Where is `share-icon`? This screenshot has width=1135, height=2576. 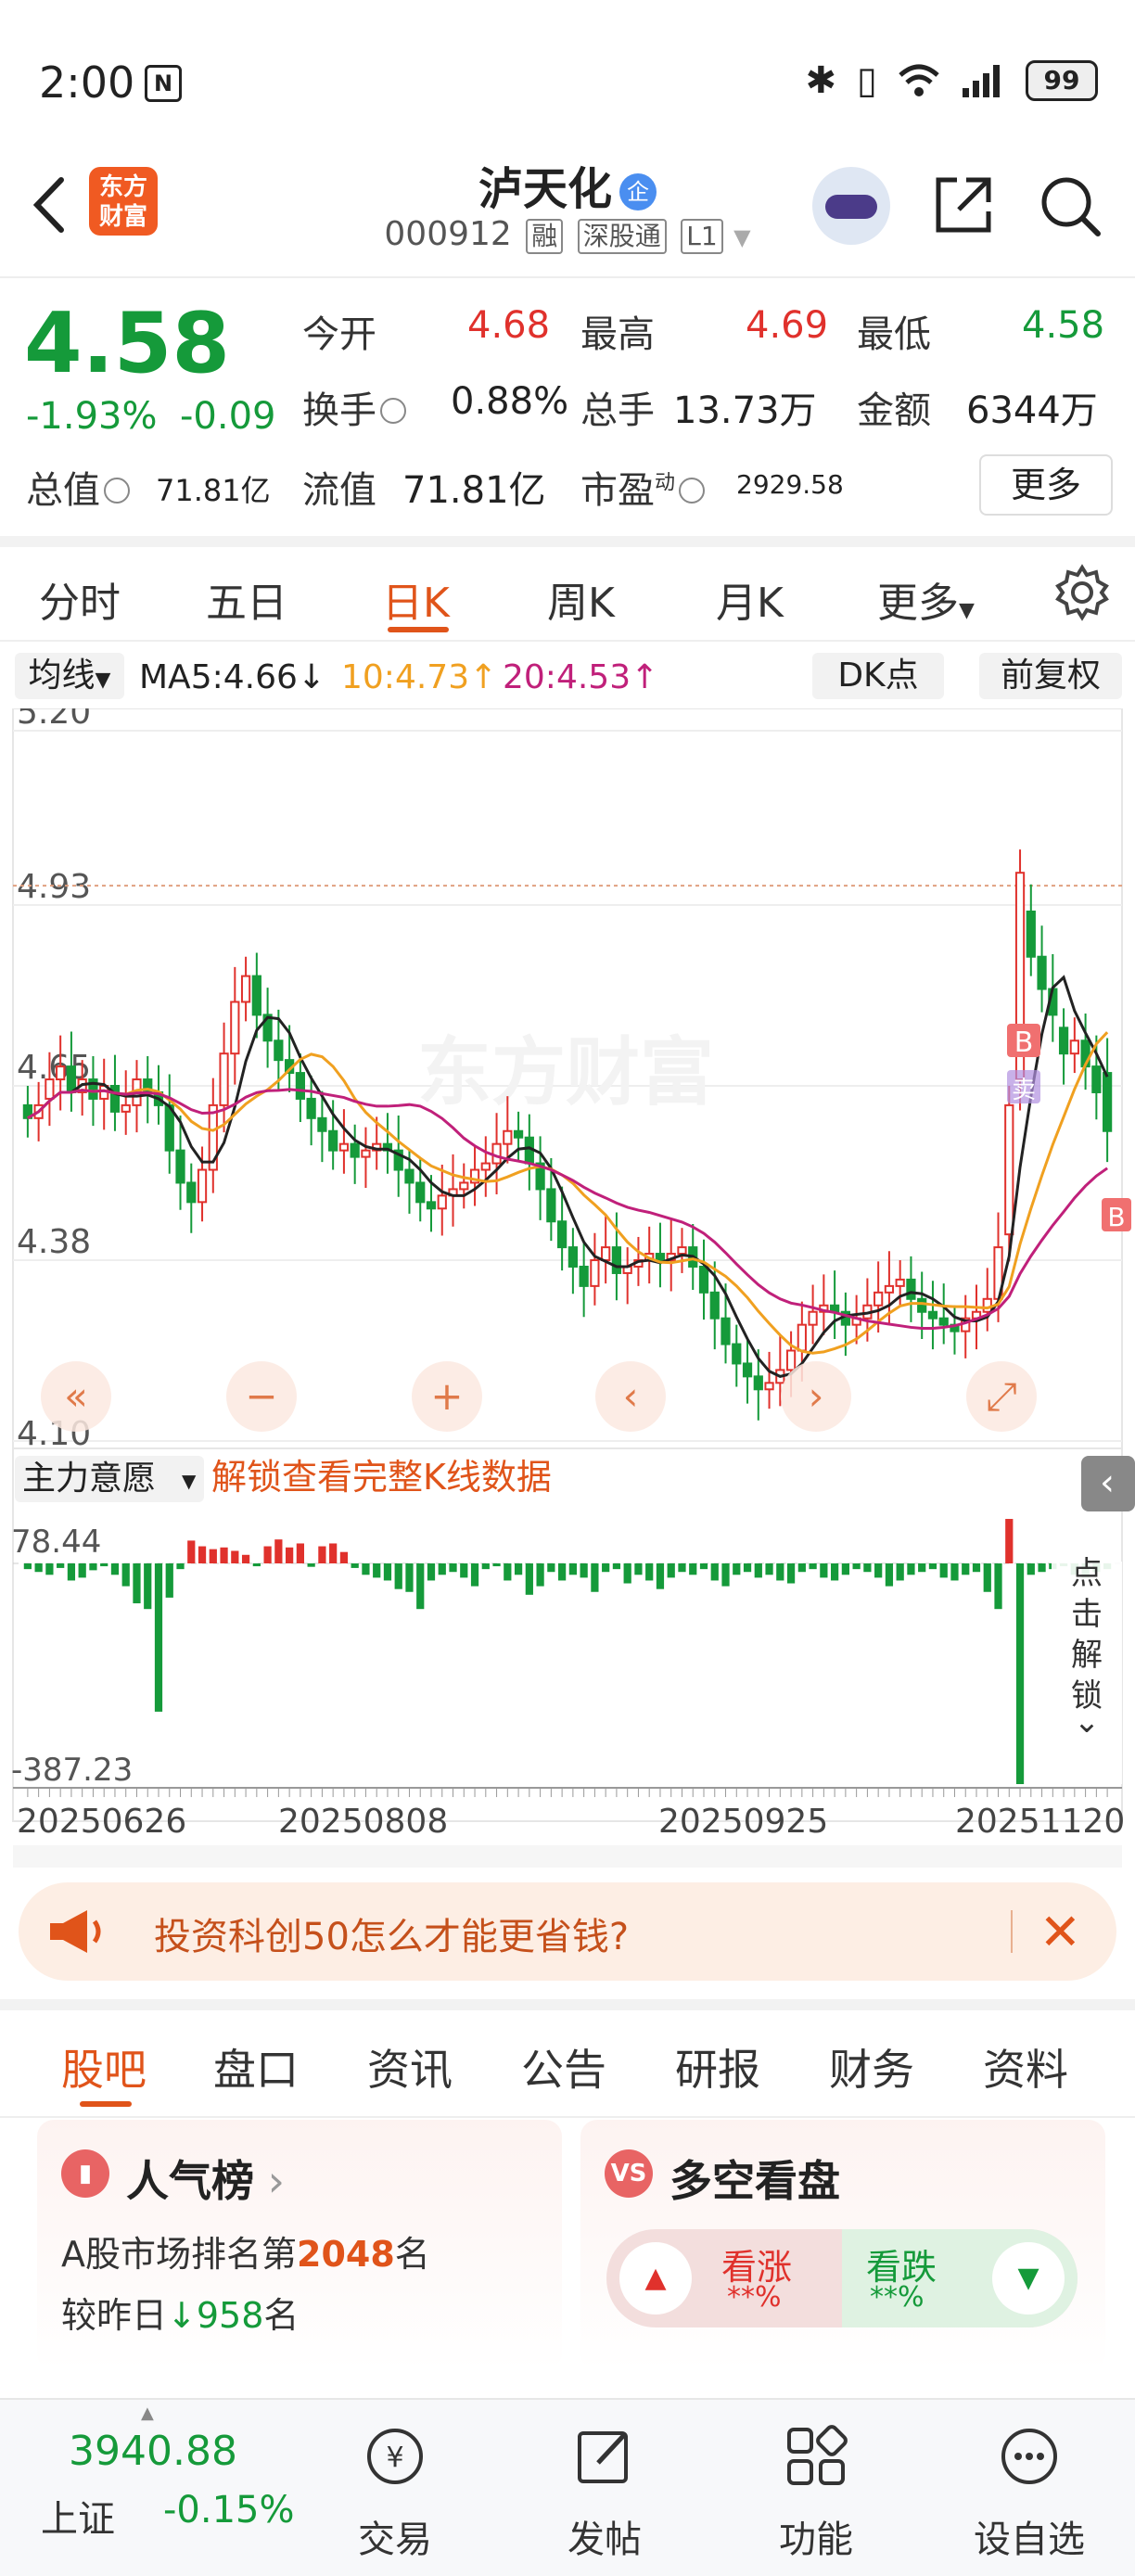
share-icon is located at coordinates (964, 205).